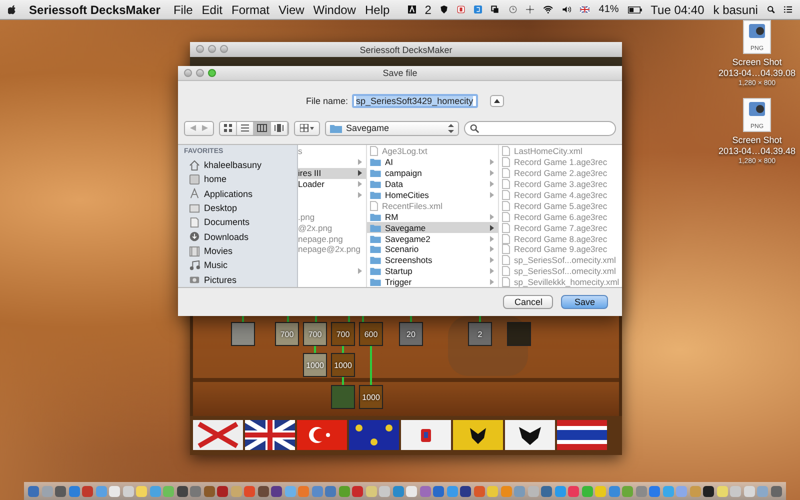  I want to click on cancel-button: Cancel, so click(528, 302).